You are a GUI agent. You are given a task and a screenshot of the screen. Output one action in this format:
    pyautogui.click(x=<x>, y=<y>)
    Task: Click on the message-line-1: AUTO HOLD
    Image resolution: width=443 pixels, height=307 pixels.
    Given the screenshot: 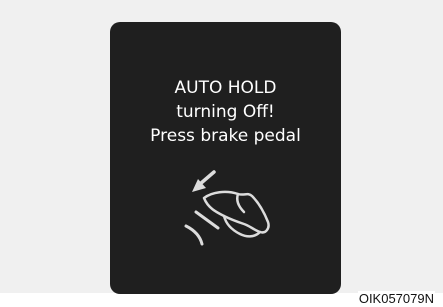 What is the action you would take?
    pyautogui.click(x=225, y=88)
    